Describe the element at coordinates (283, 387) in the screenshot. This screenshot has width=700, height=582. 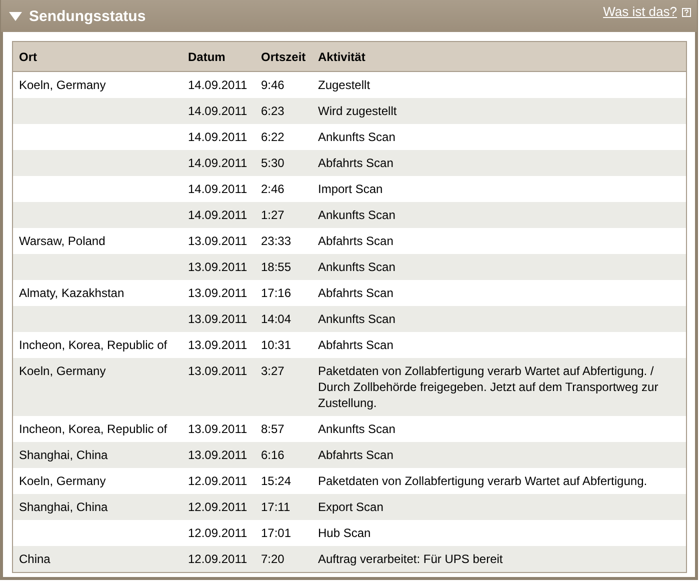
I see `table-cell: 3:27` at that location.